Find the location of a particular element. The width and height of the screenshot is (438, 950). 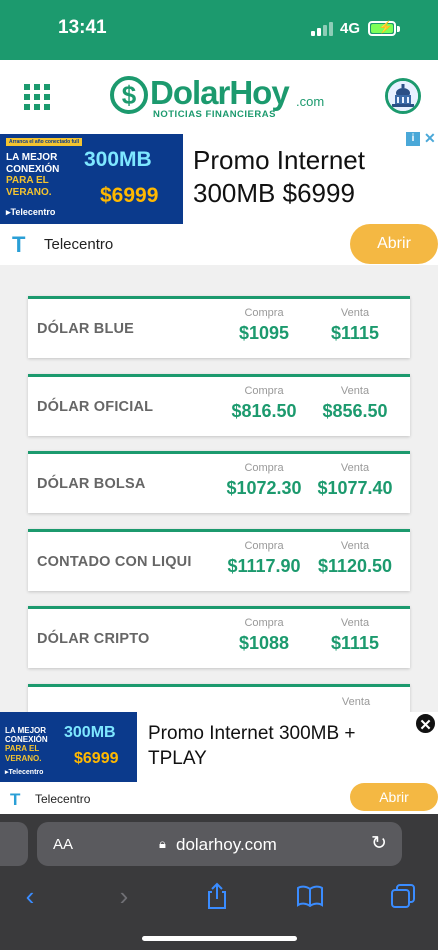

signal-icon is located at coordinates (323, 29).